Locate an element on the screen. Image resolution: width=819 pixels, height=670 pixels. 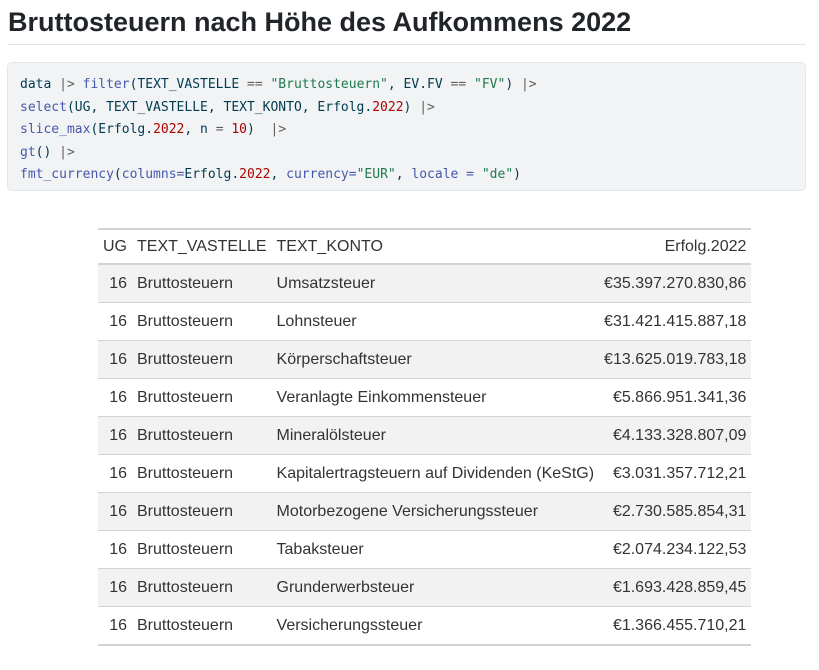
cell-erfolg-2022: €3.031.357.712,21 is located at coordinates (675, 473).